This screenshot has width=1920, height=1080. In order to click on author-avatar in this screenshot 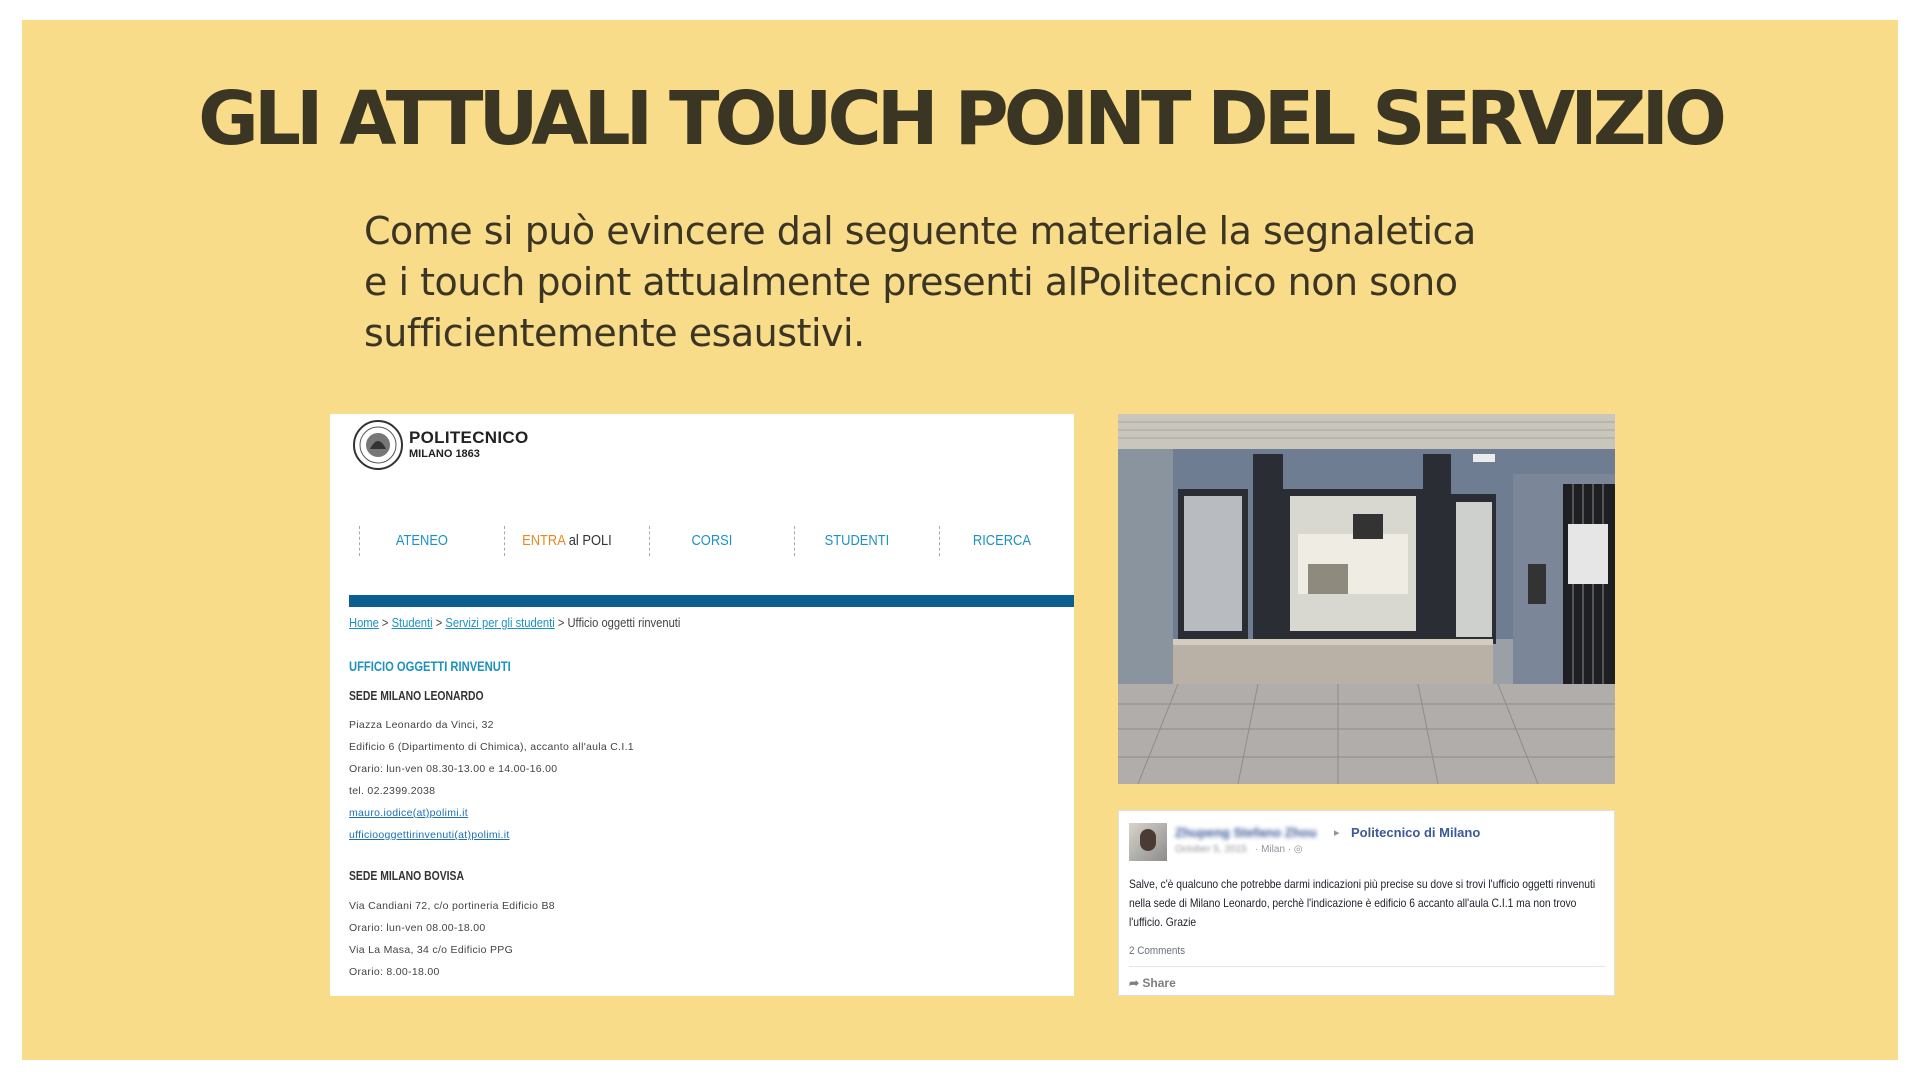, I will do `click(1148, 842)`.